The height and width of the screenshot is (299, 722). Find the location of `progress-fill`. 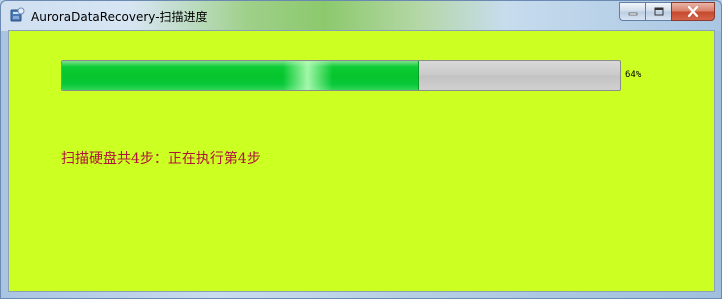

progress-fill is located at coordinates (241, 75).